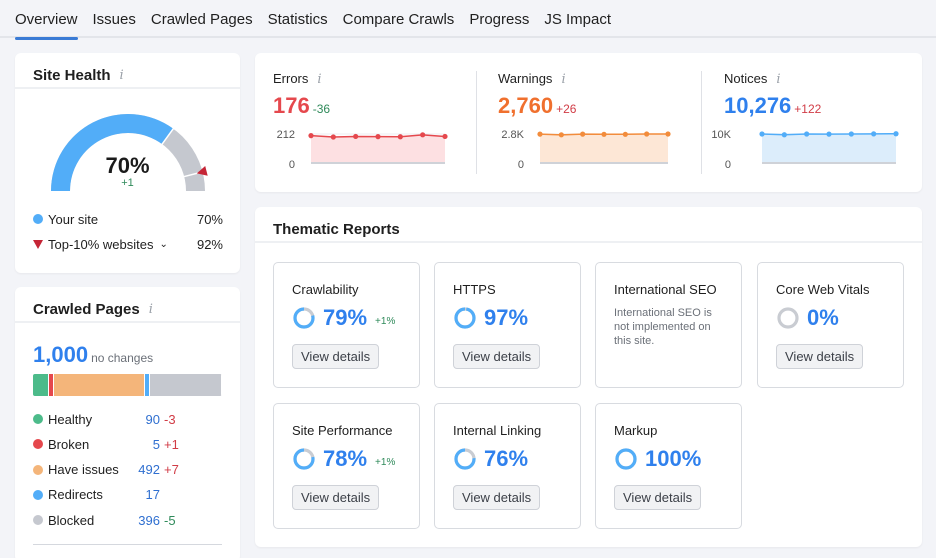 This screenshot has width=936, height=558. Describe the element at coordinates (291, 105) in the screenshot. I see `metric-value-text: 176` at that location.